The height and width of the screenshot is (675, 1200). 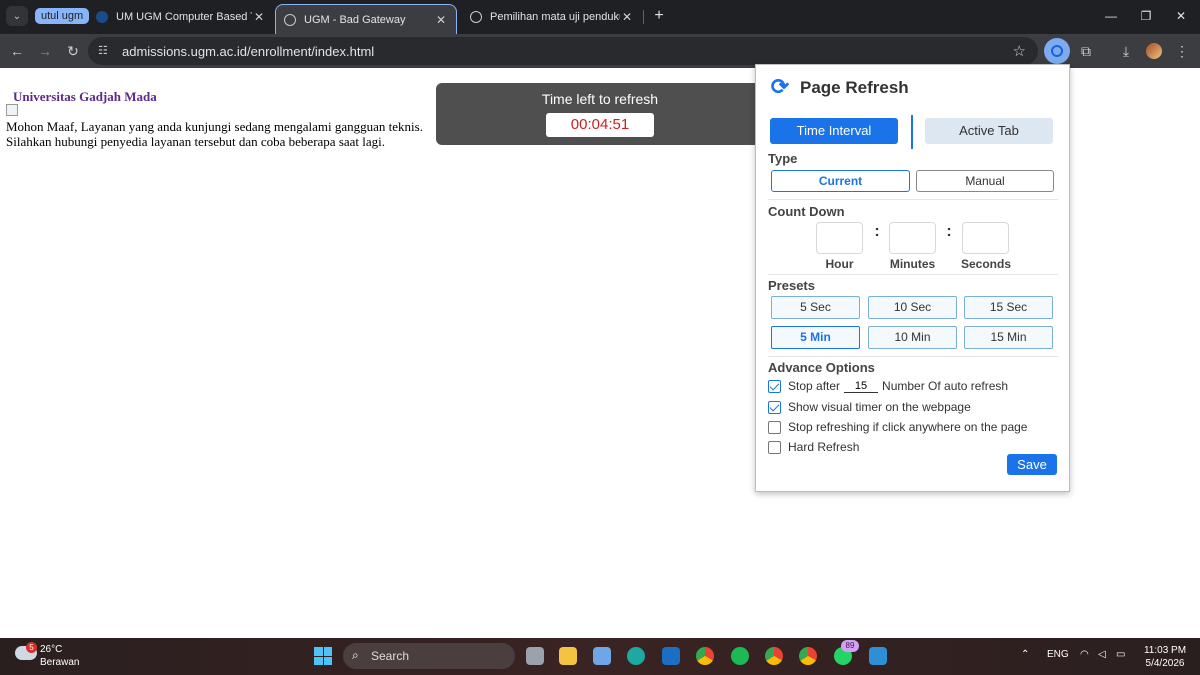 What do you see at coordinates (824, 447) in the screenshot?
I see `hard-refresh-label: Hard Refresh` at bounding box center [824, 447].